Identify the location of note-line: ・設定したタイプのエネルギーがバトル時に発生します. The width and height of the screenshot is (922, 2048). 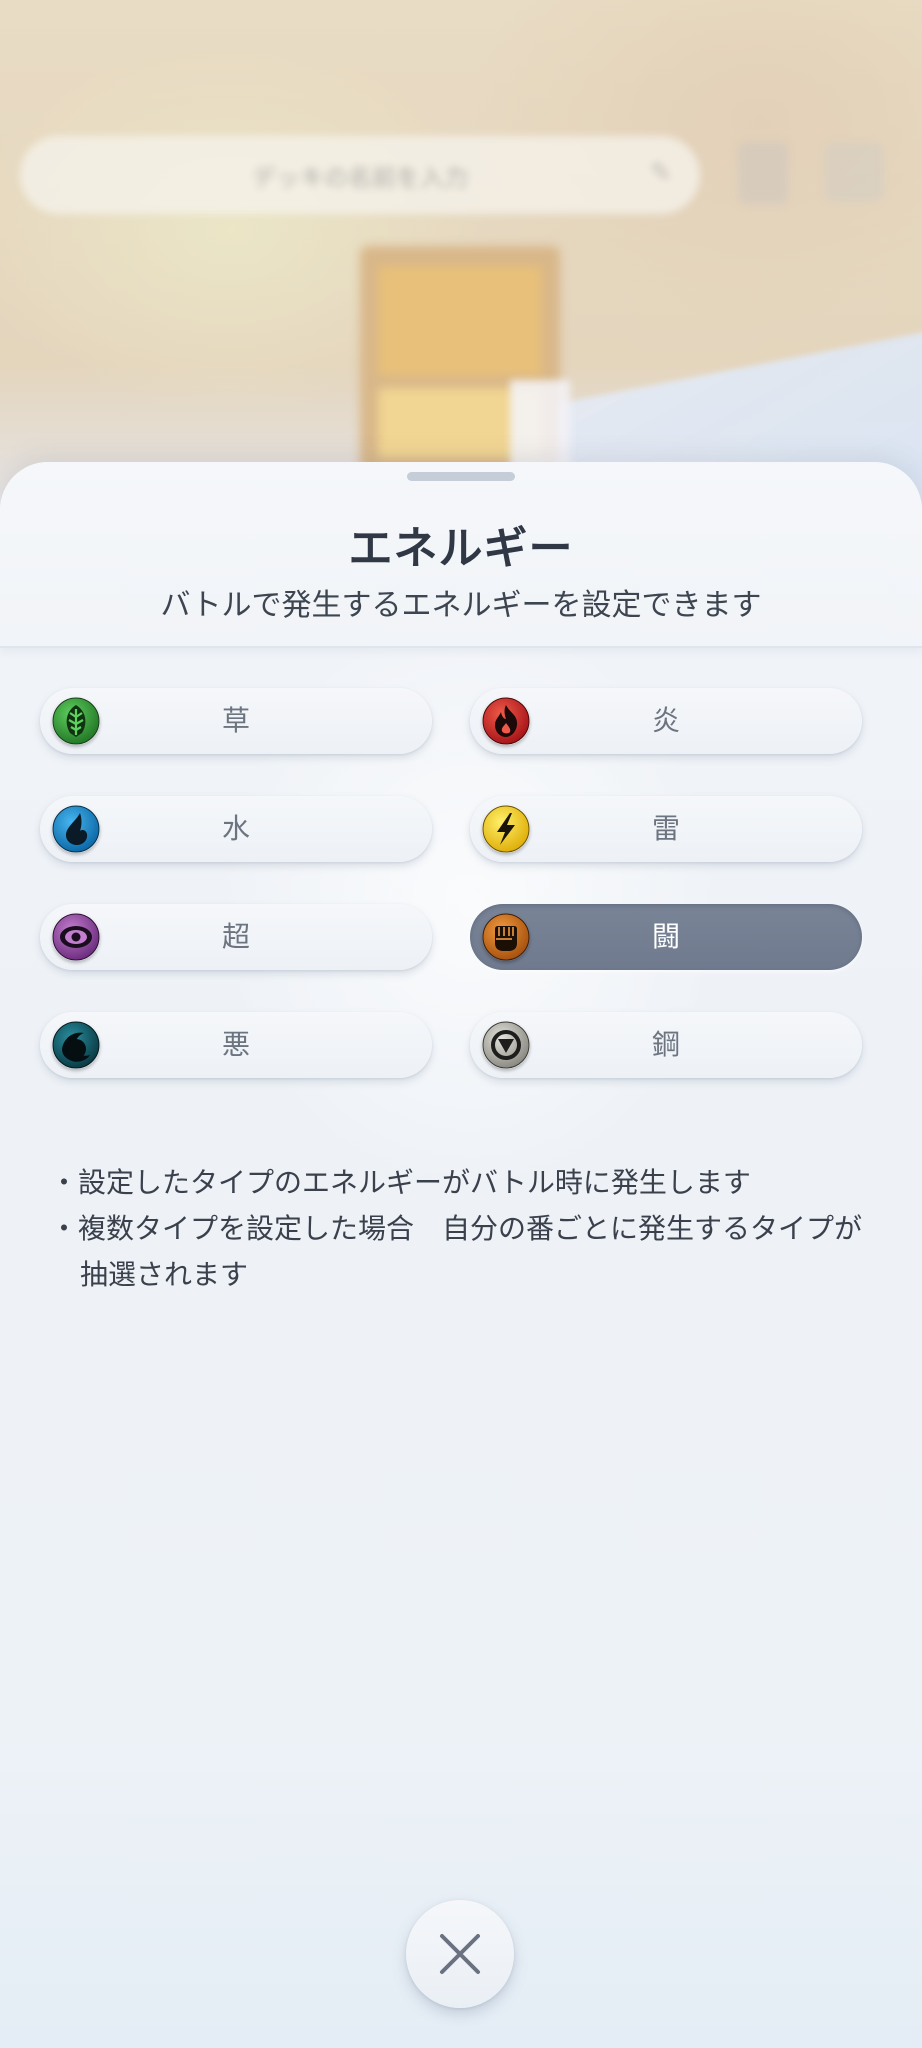
(400, 1182).